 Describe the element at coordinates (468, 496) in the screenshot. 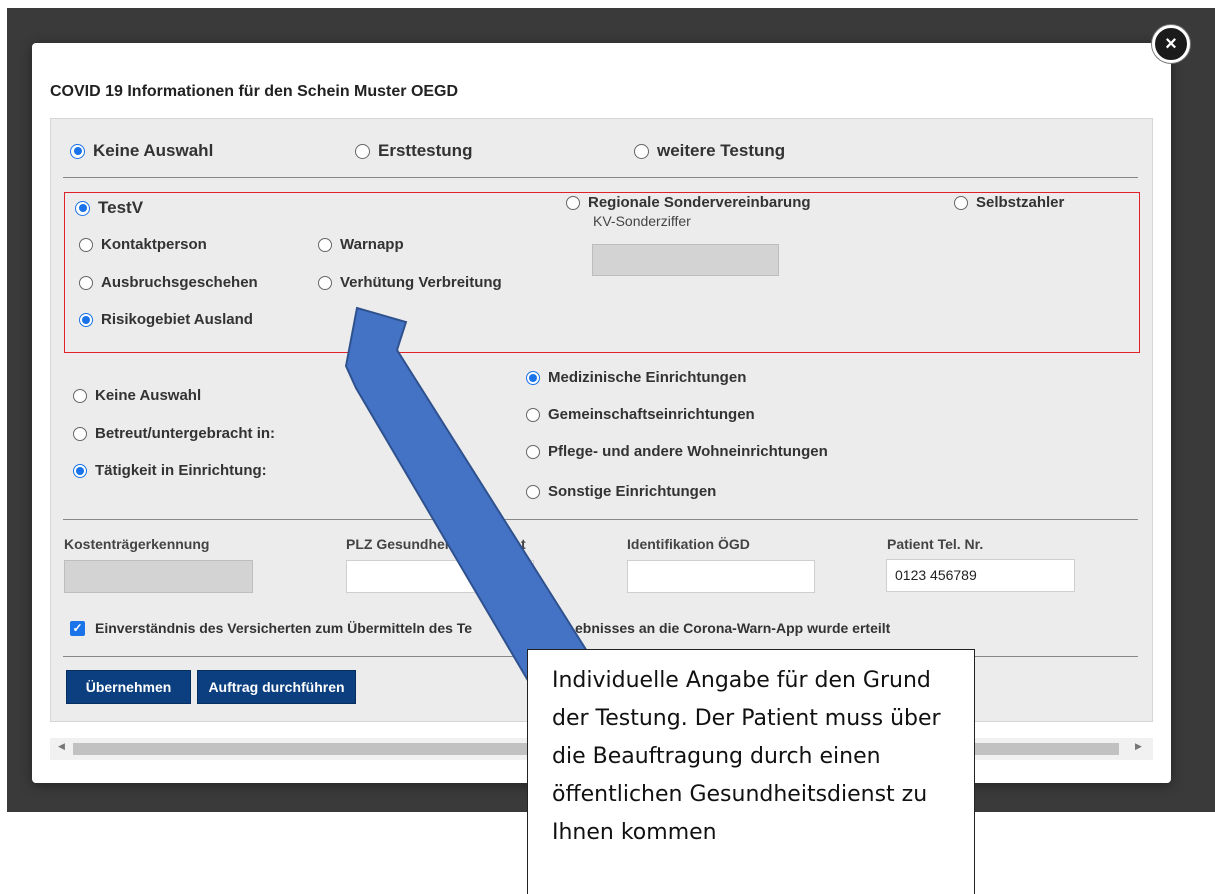

I see `arrow-shape` at that location.